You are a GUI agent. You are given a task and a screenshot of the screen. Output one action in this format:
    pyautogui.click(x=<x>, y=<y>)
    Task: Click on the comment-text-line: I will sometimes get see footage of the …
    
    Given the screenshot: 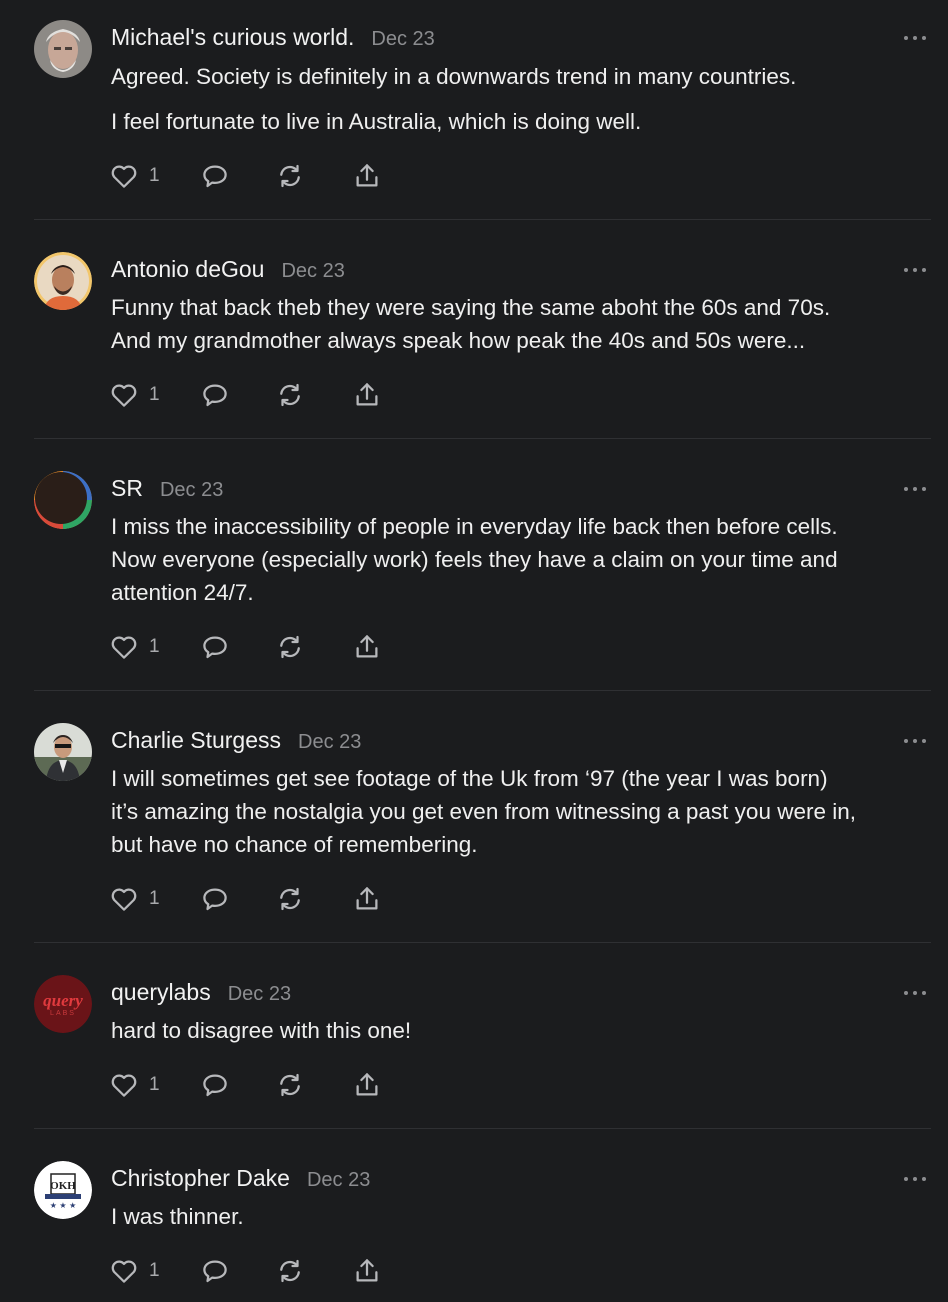 What is the action you would take?
    pyautogui.click(x=469, y=778)
    